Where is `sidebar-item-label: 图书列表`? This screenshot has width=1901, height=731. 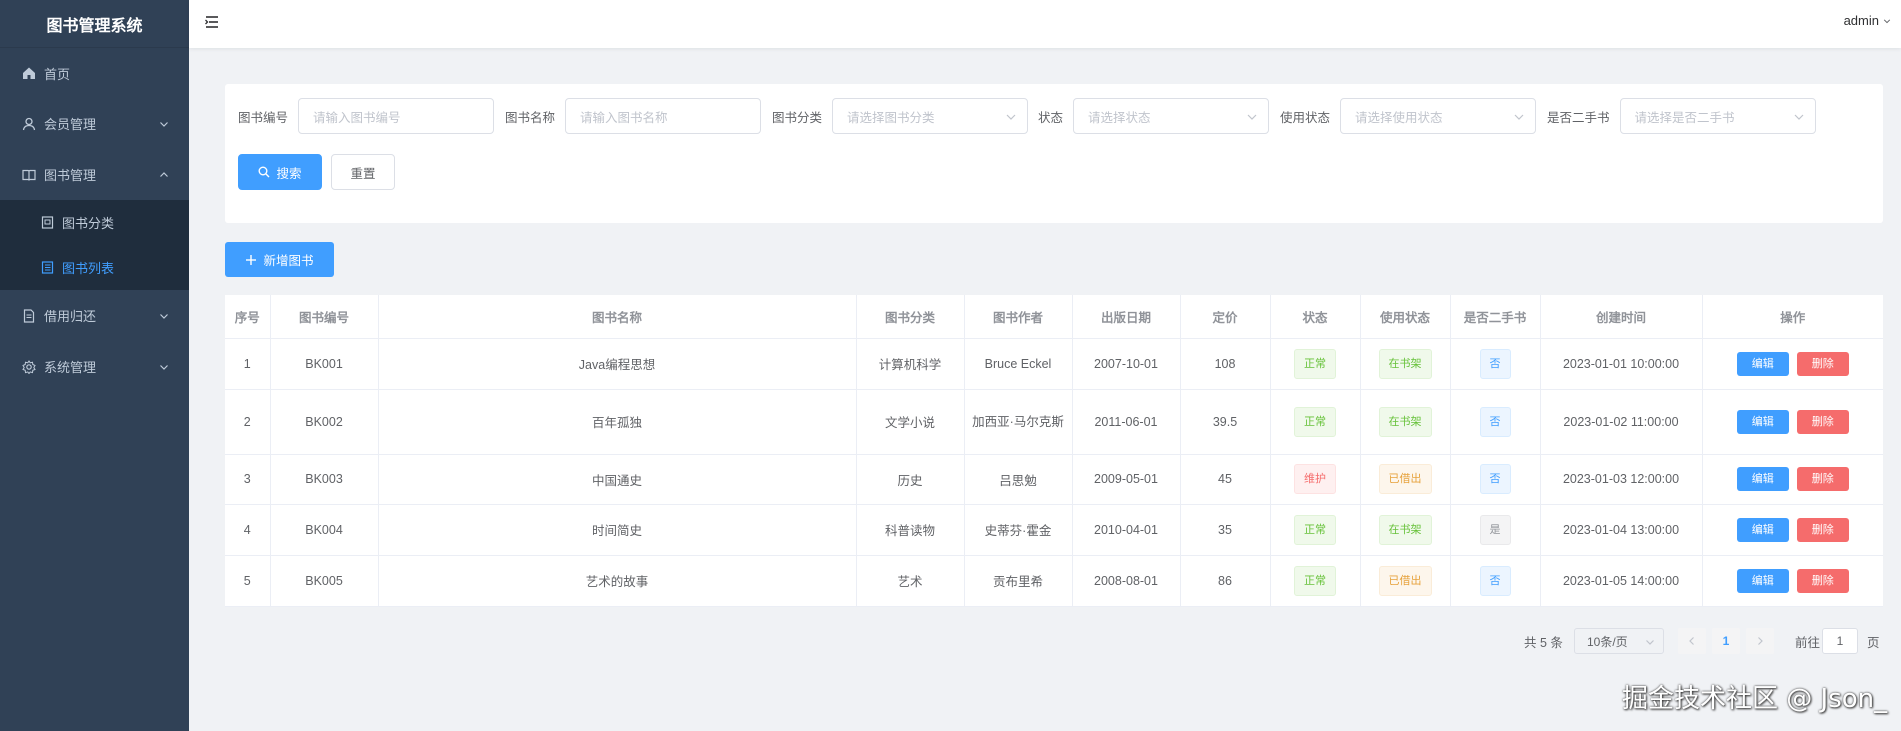 sidebar-item-label: 图书列表 is located at coordinates (88, 268).